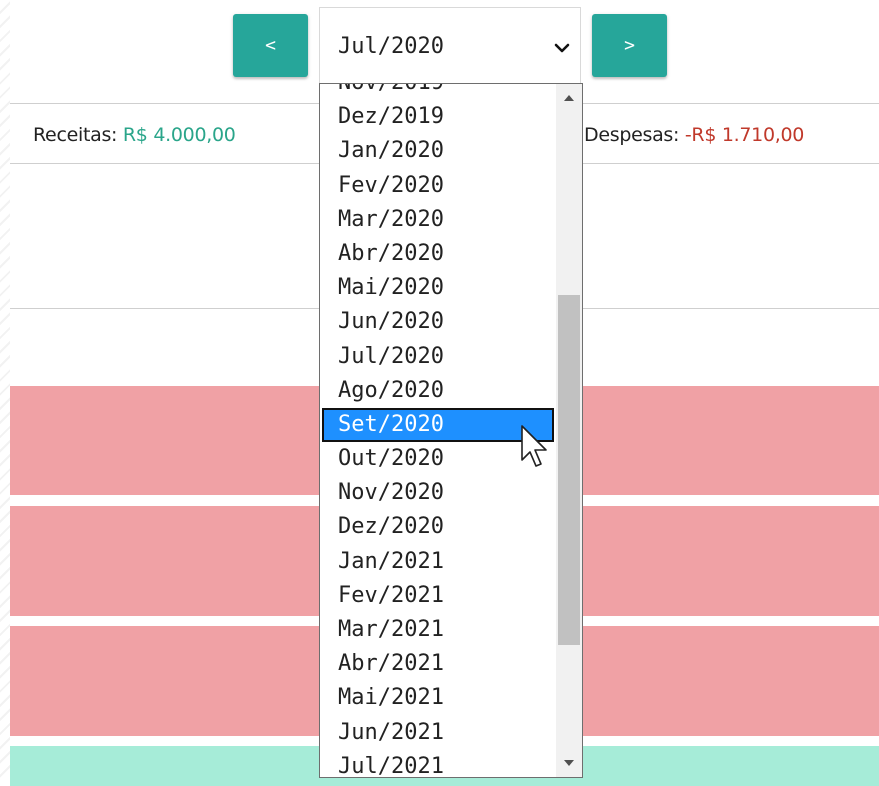 The height and width of the screenshot is (786, 879). Describe the element at coordinates (438, 92) in the screenshot. I see `month-option: Nov/2019` at that location.